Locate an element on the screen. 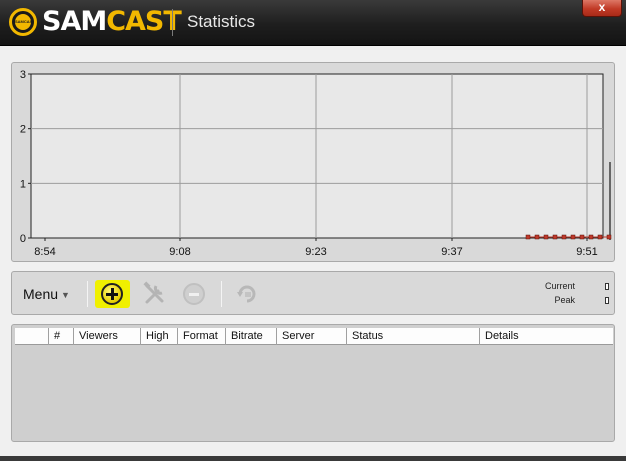 The height and width of the screenshot is (461, 626). brand-name: SAMCAST is located at coordinates (112, 22).